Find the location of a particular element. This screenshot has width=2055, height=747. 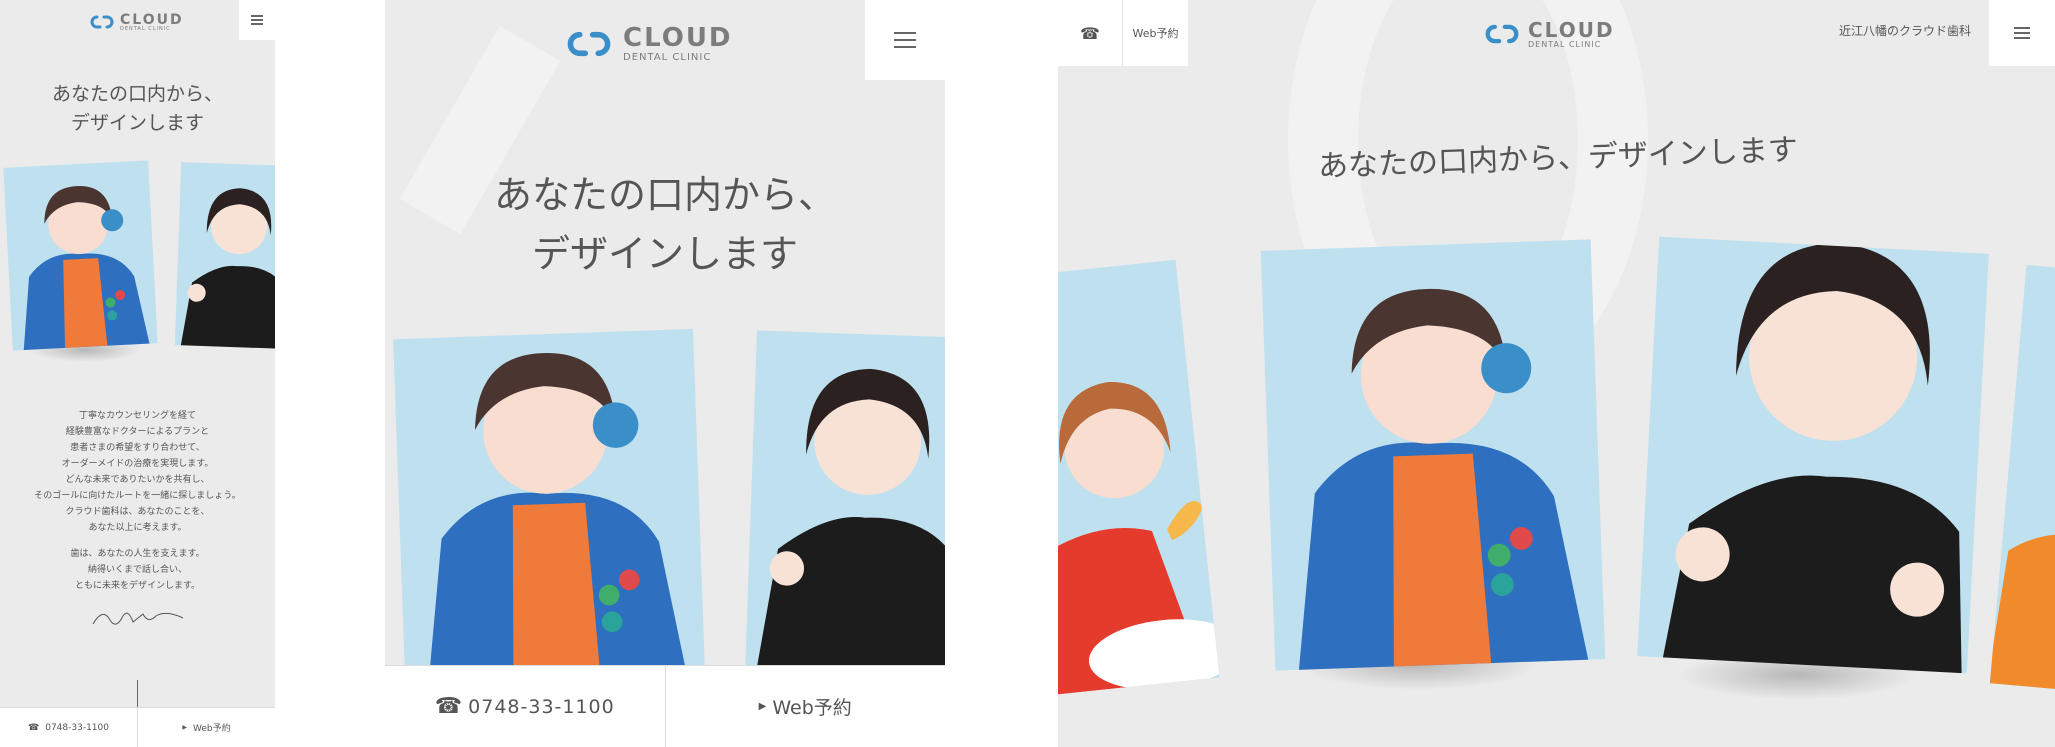

intro-line: オーダーメイドの治療を実現します。 is located at coordinates (137, 464).